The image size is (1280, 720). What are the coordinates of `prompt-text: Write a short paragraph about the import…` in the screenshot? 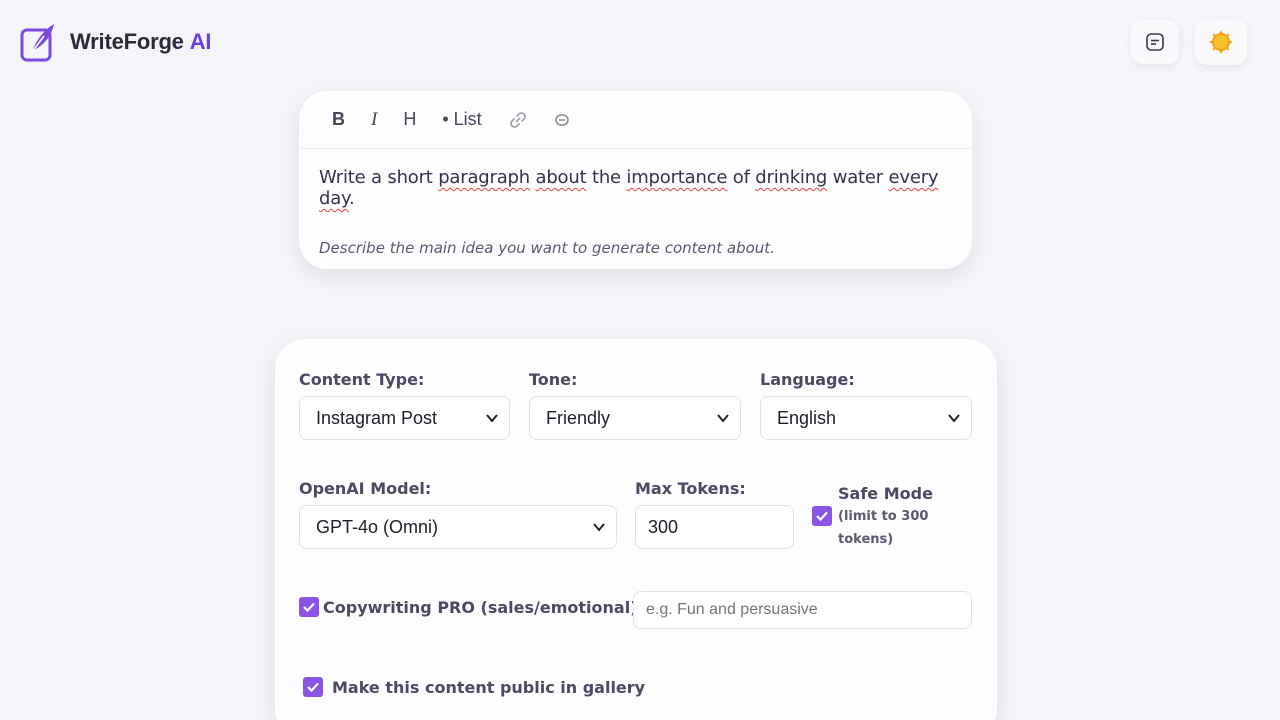 It's located at (645, 188).